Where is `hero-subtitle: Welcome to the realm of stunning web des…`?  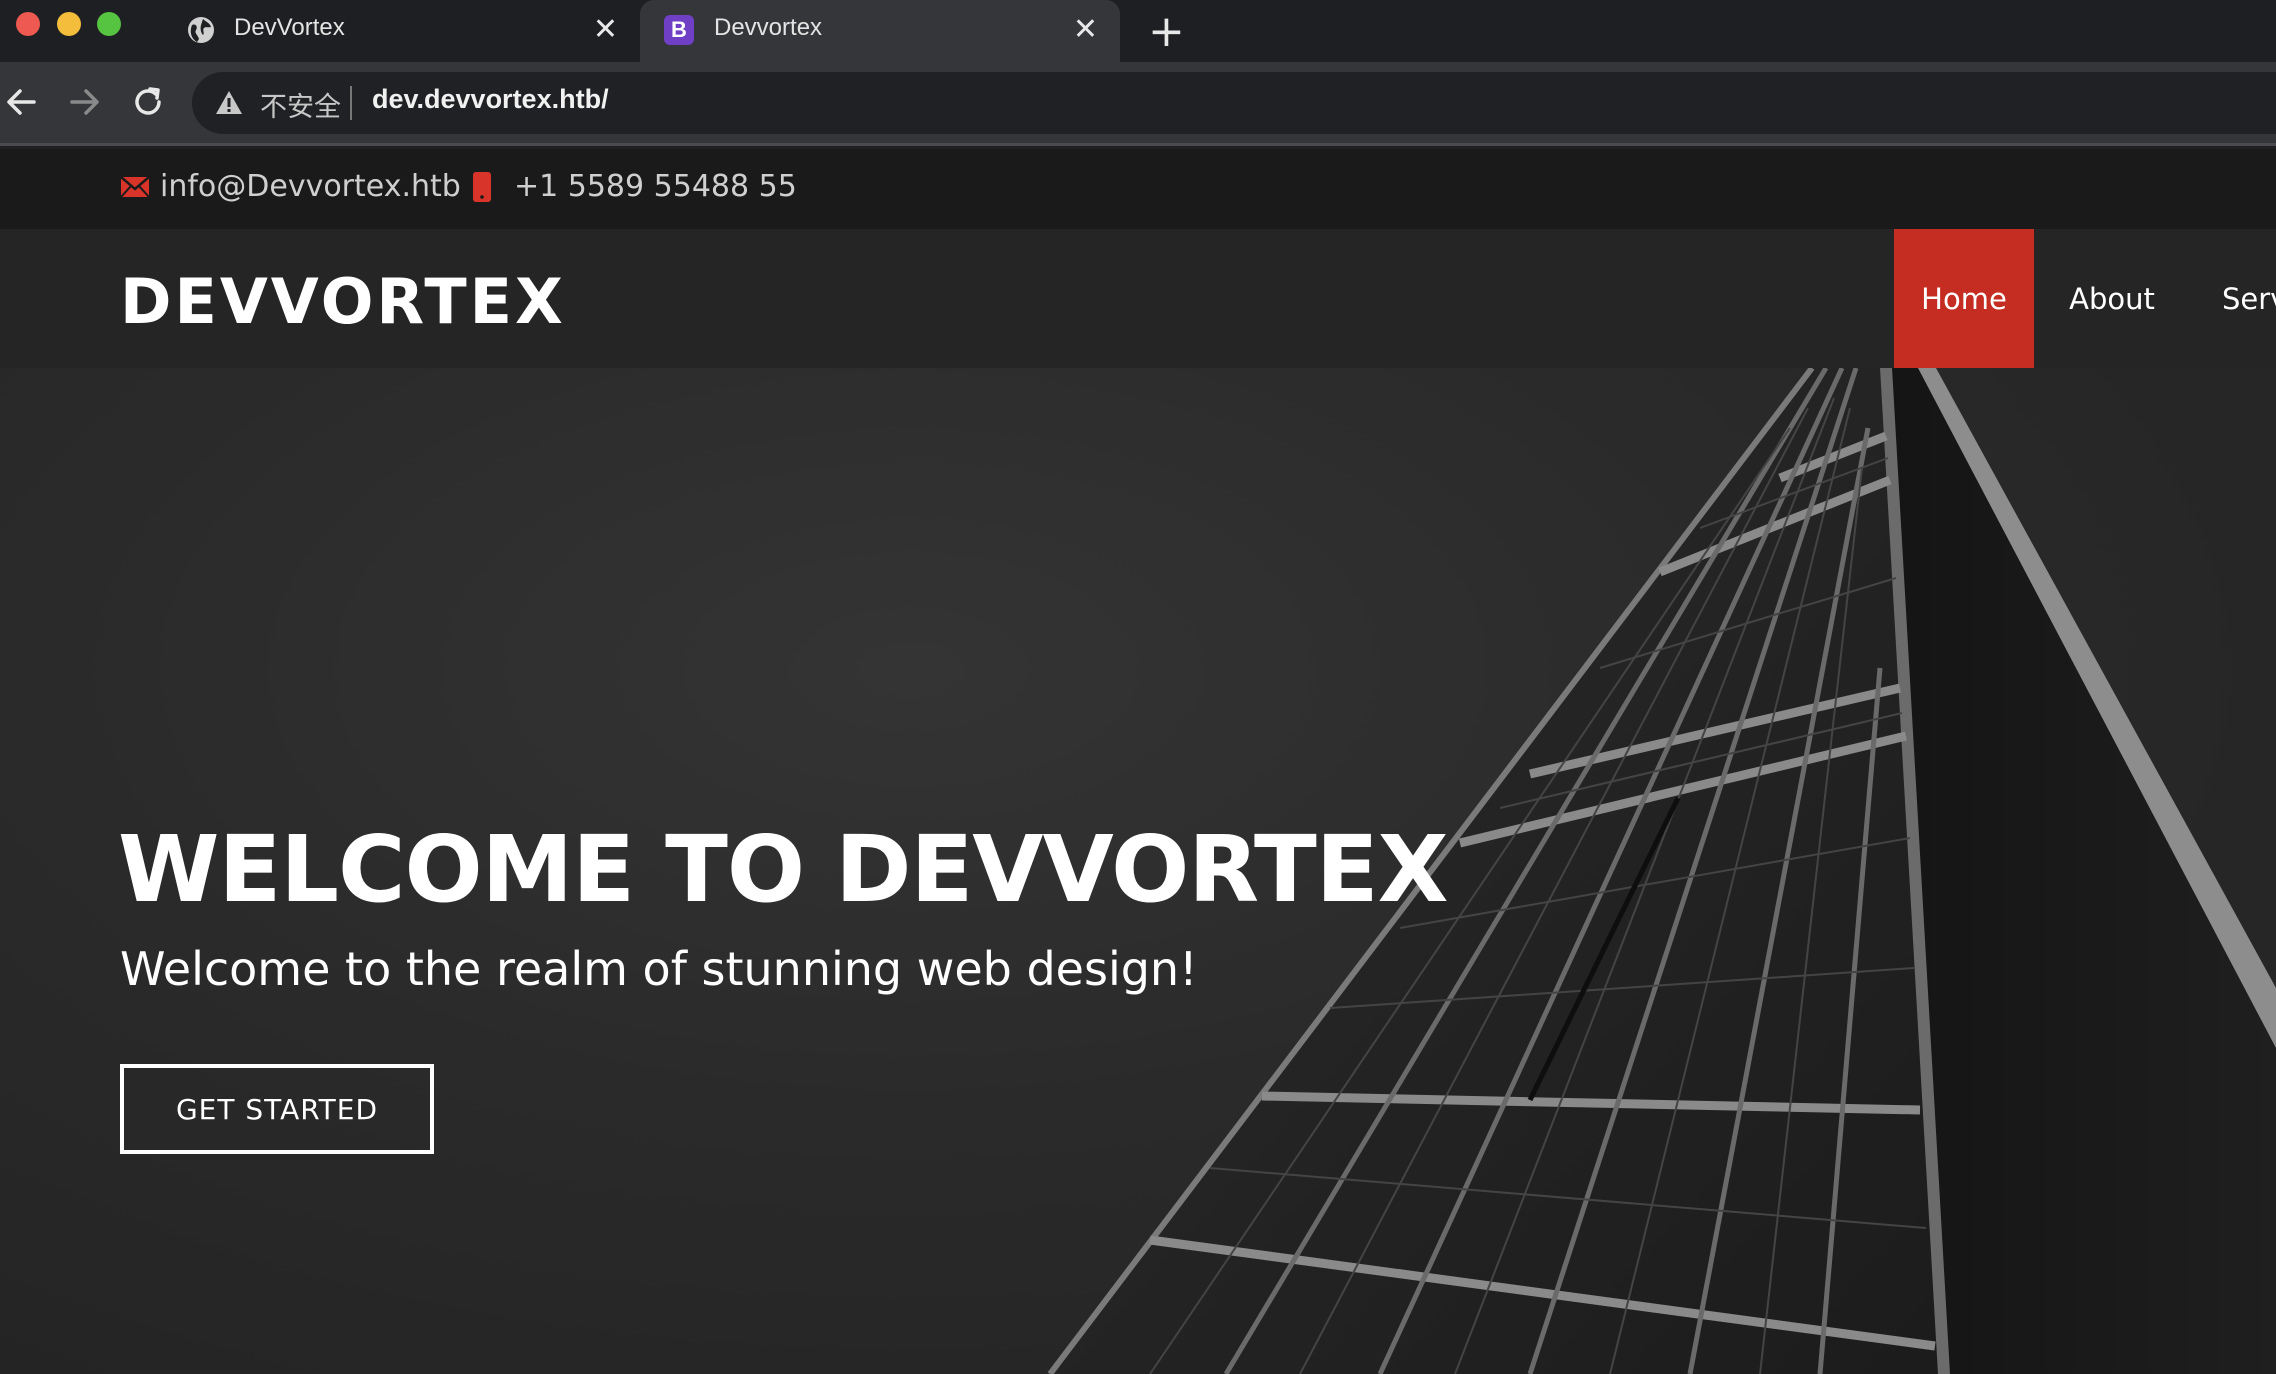
hero-subtitle: Welcome to the realm of stunning web des… is located at coordinates (659, 969).